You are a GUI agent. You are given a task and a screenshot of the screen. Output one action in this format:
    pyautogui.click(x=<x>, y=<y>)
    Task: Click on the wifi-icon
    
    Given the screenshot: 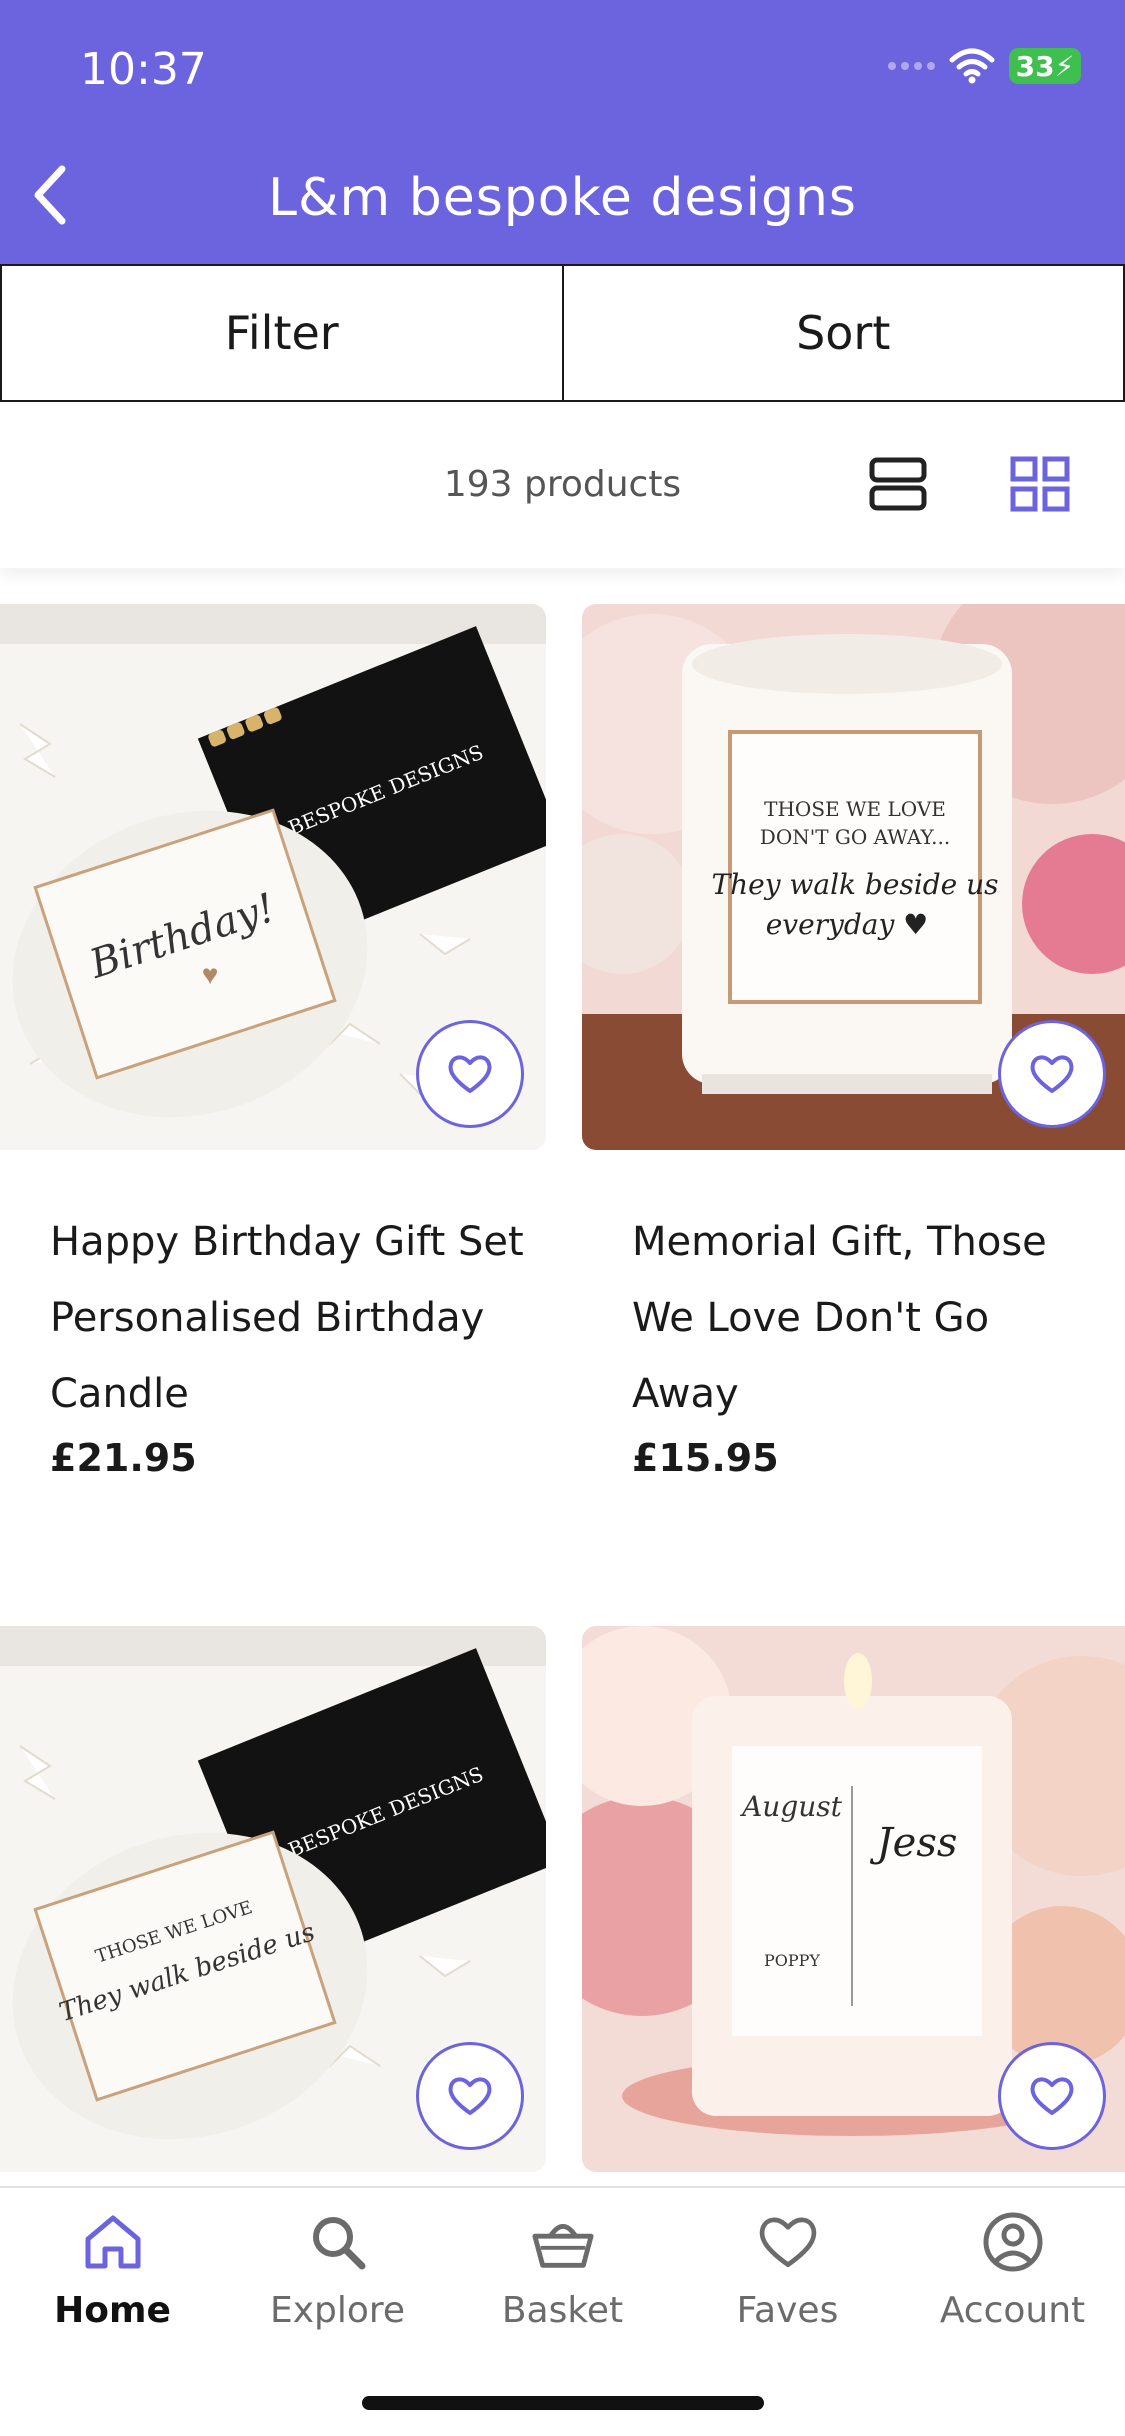 What is the action you would take?
    pyautogui.click(x=972, y=66)
    